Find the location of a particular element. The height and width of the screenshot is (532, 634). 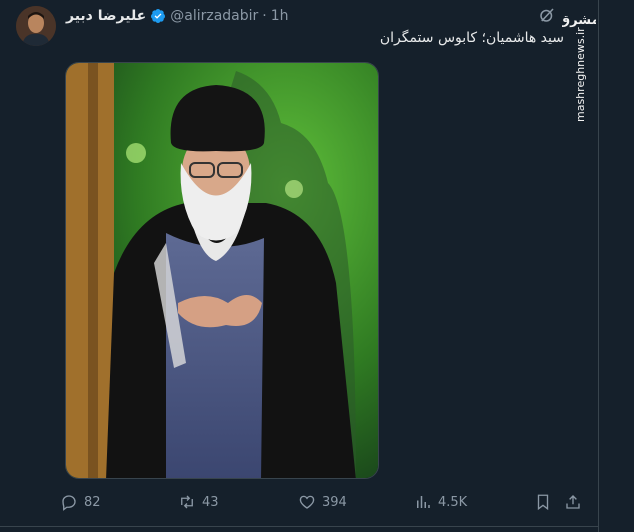

tweet-divider is located at coordinates (299, 526).